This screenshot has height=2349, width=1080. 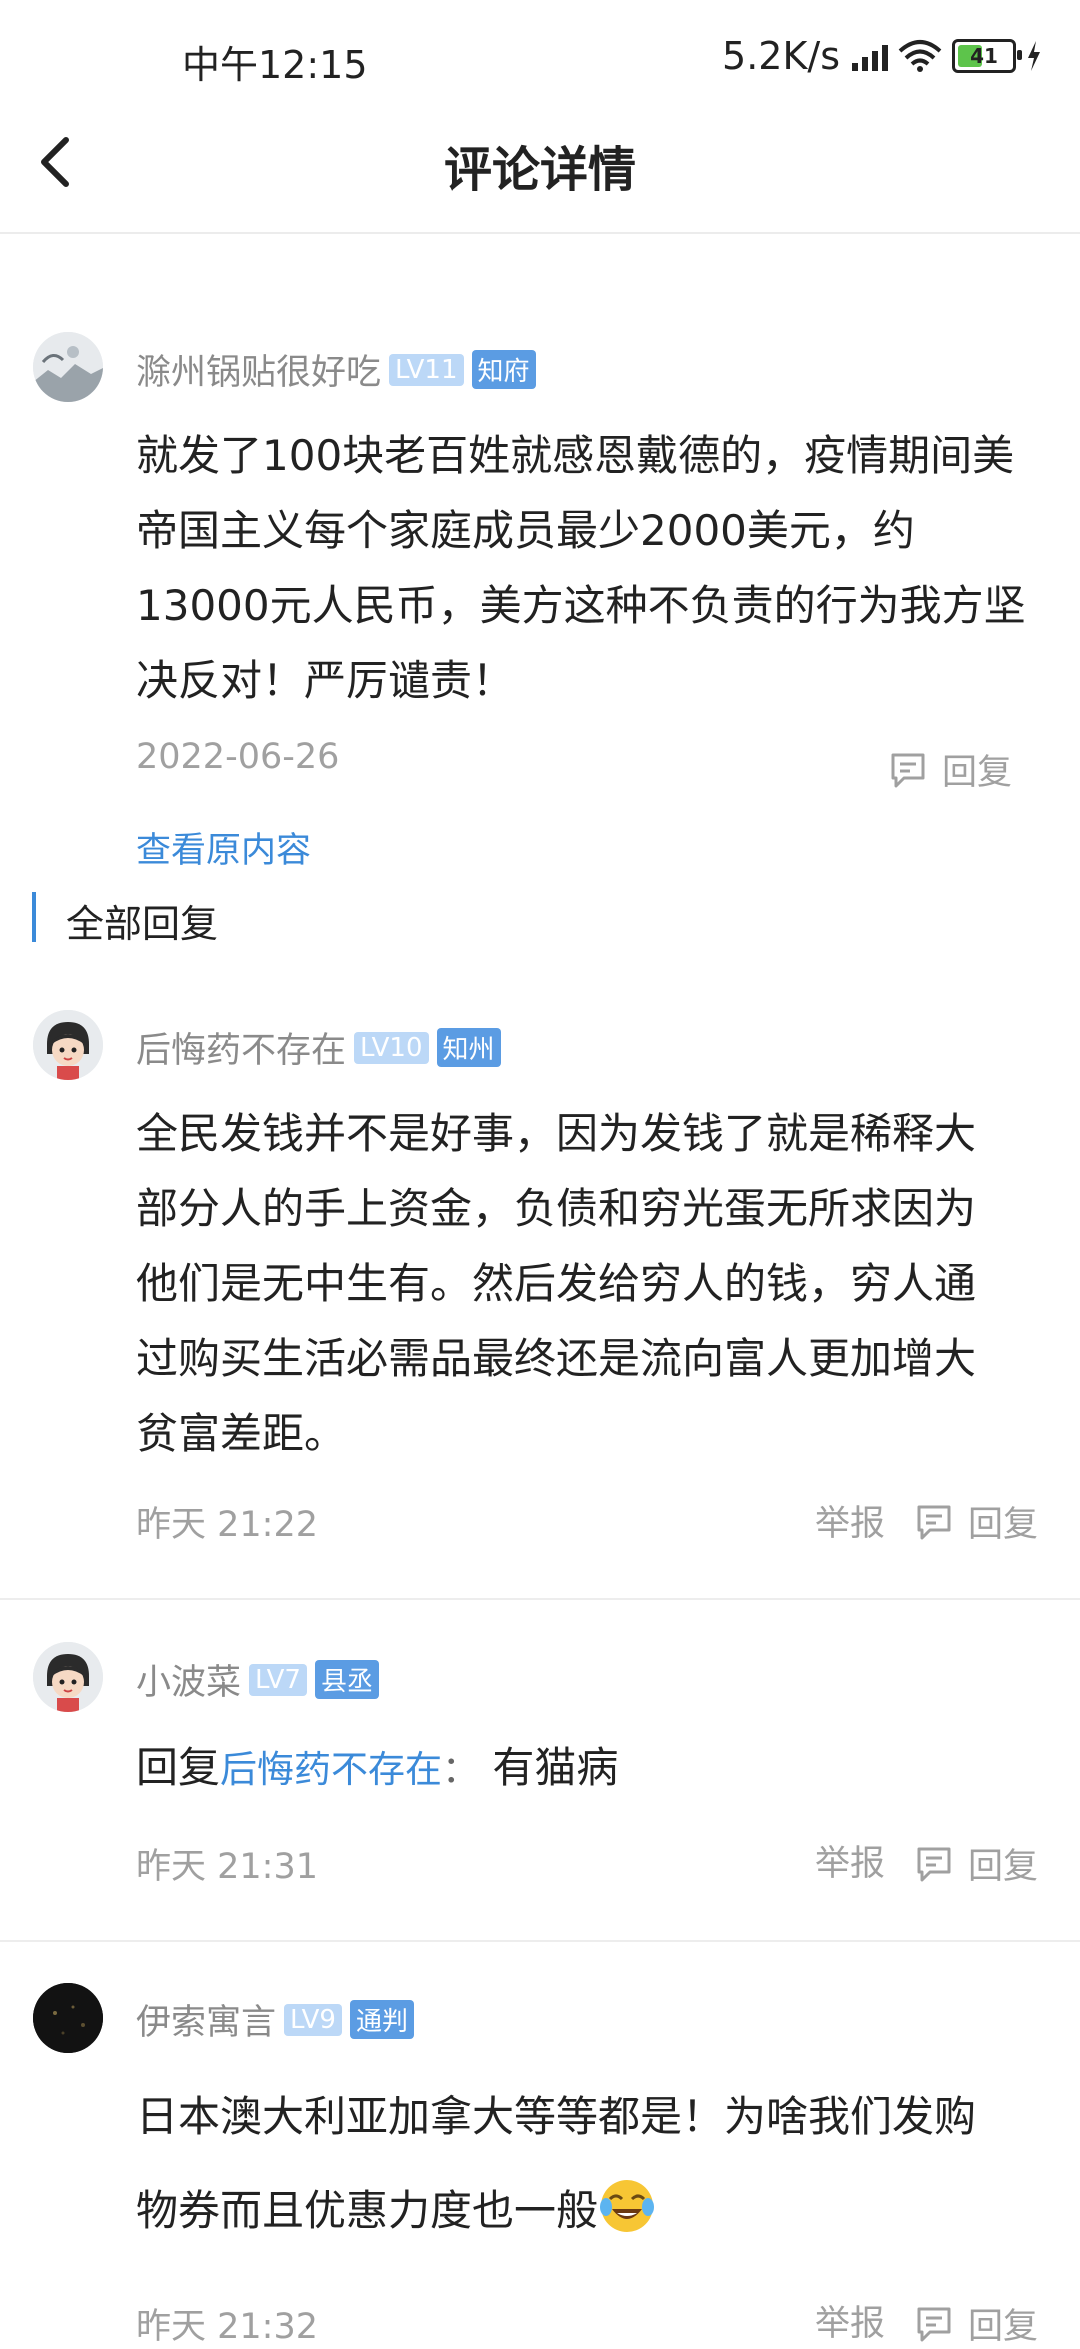 I want to click on battery-icon: 41, so click(x=987, y=56).